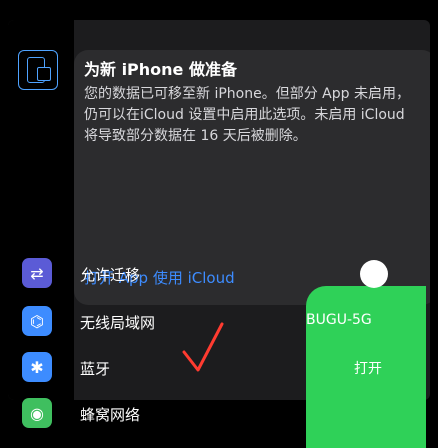 The image size is (438, 448). Describe the element at coordinates (339, 320) in the screenshot. I see `row-wifi-value: BUGU-5G` at that location.